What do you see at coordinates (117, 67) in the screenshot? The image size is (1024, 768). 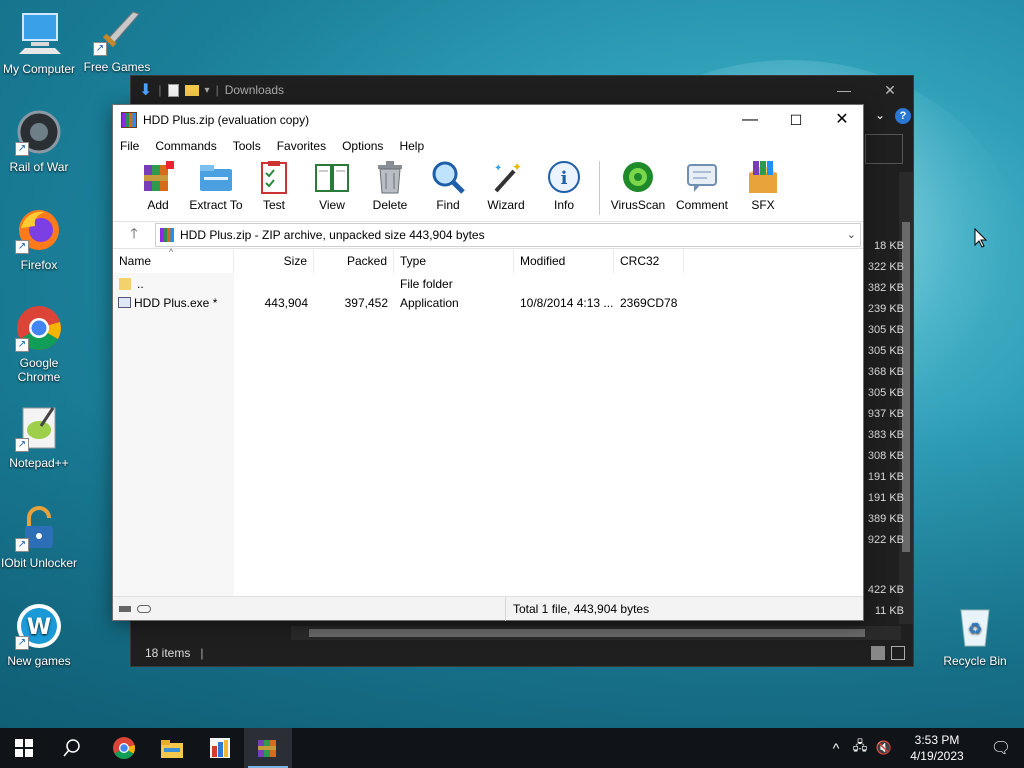 I see `desktop-icon-label: Free Games` at bounding box center [117, 67].